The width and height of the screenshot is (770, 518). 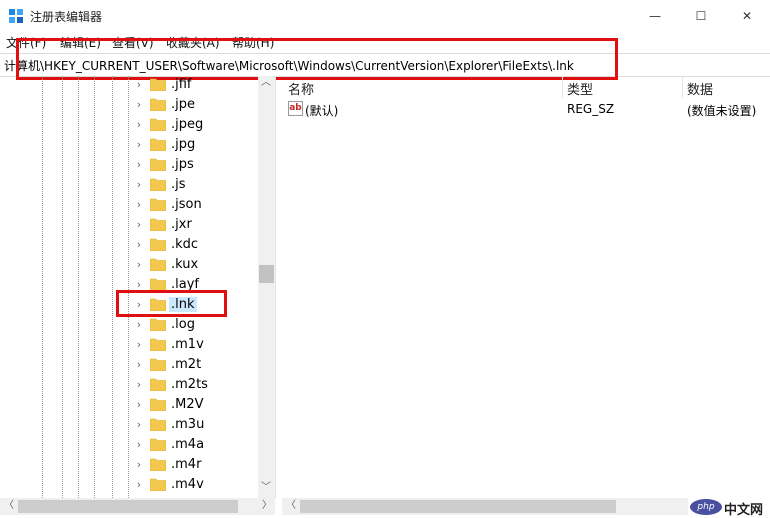 What do you see at coordinates (187, 124) in the screenshot?
I see `tree-item-label: .jpeg` at bounding box center [187, 124].